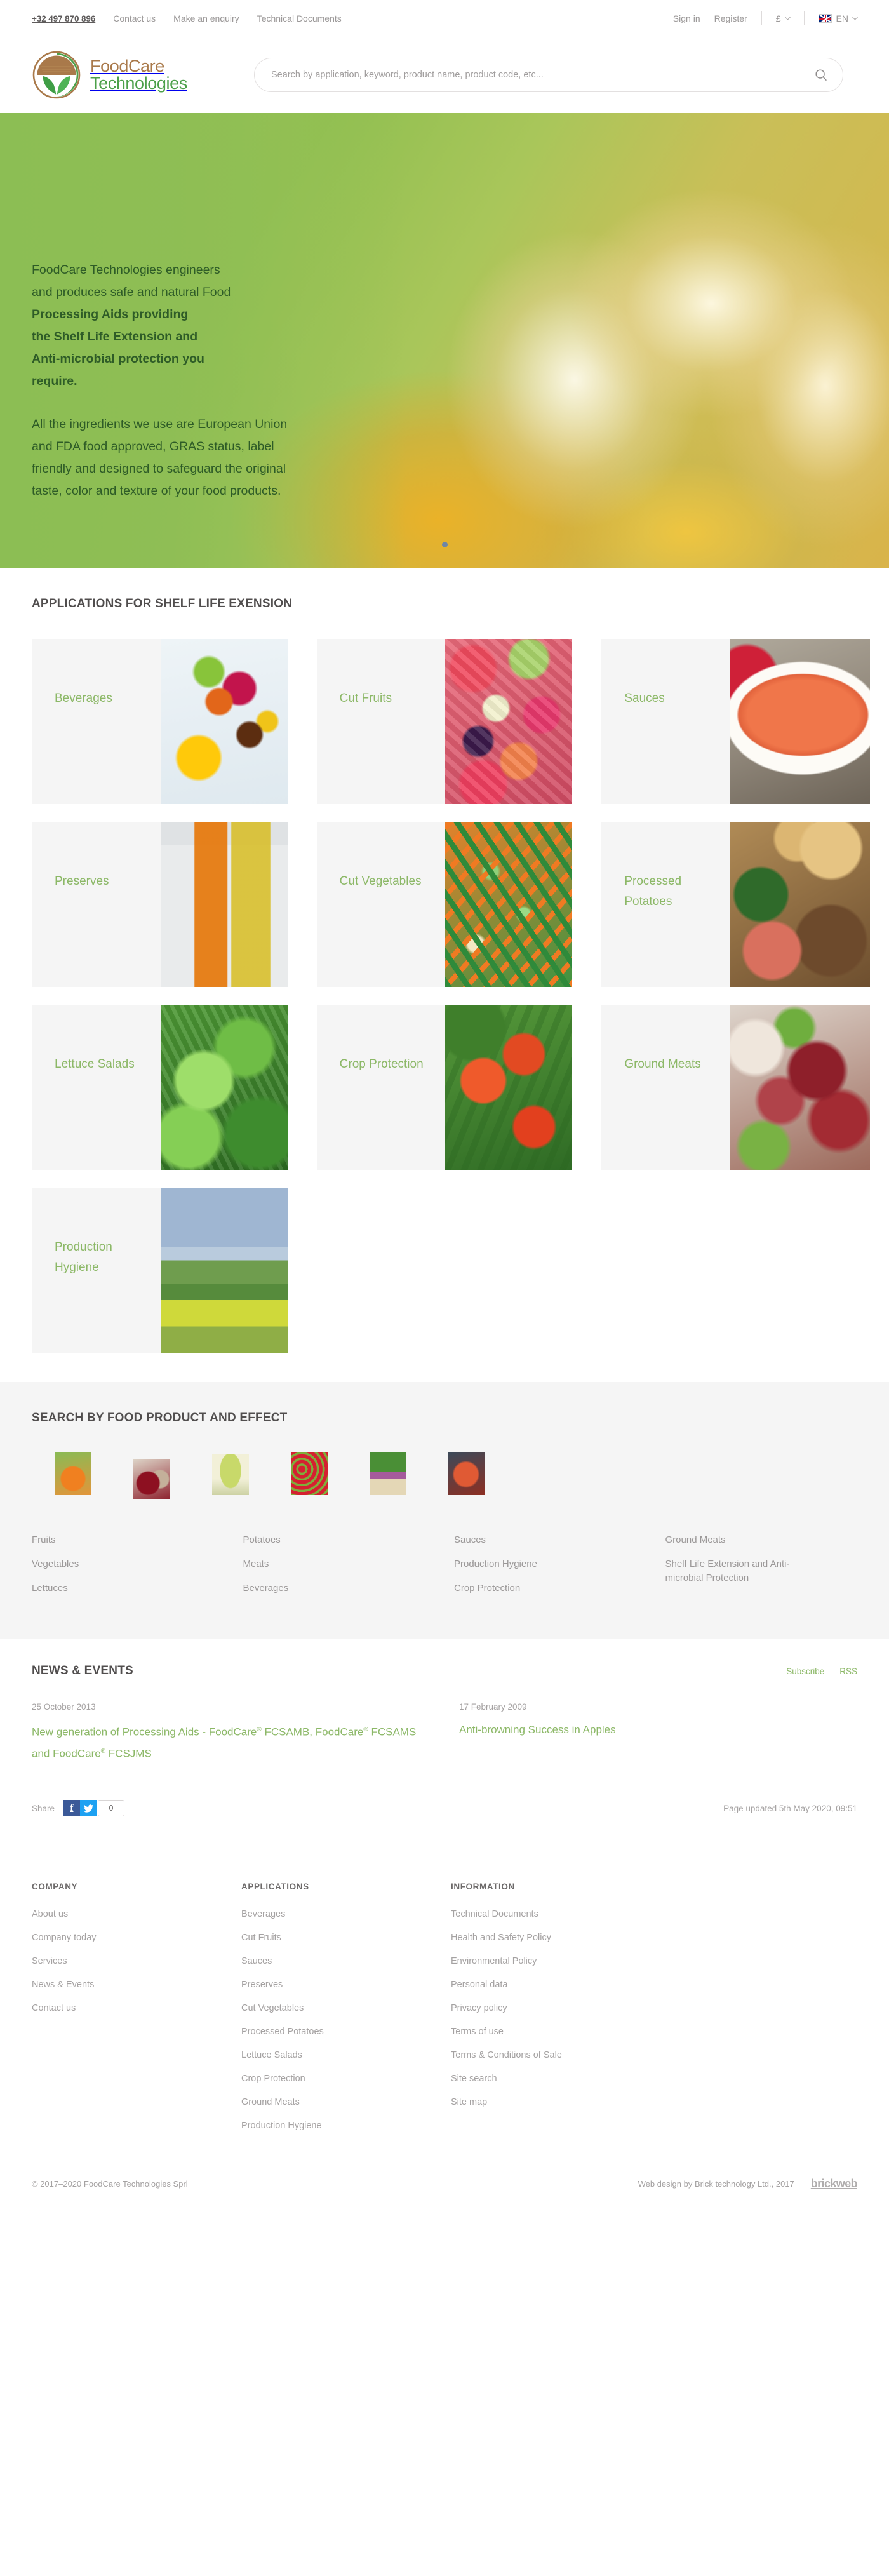 The width and height of the screenshot is (889, 2576). I want to click on tile-label: Ground Meats, so click(663, 1064).